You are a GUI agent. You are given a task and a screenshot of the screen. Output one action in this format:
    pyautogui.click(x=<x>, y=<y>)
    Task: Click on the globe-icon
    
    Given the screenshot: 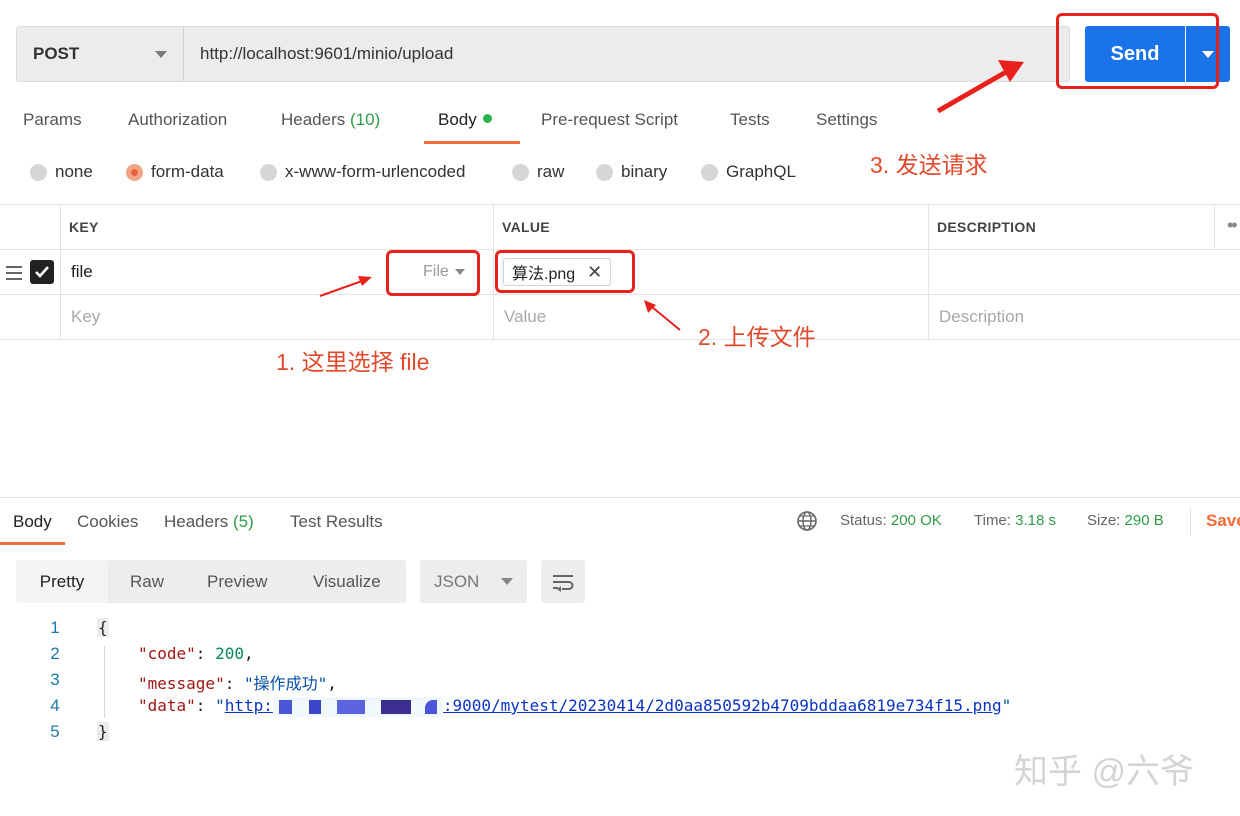 What is the action you would take?
    pyautogui.click(x=807, y=521)
    